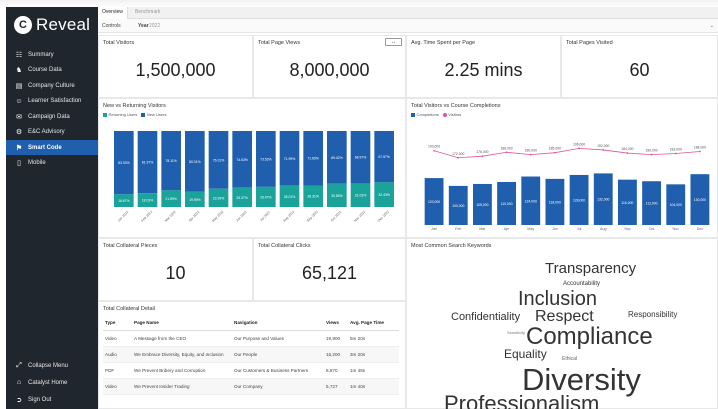 Image resolution: width=718 pixels, height=409 pixels. I want to click on sidebar-item-learner-satisfaction: ☺ Learner Satisfaction, so click(52, 101).